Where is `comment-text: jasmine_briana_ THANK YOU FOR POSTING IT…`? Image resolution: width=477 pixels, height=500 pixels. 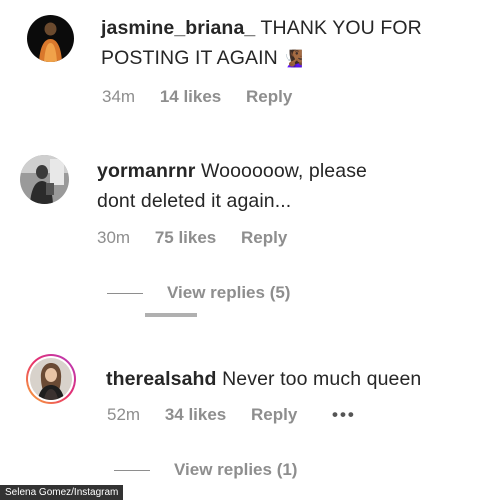 comment-text: jasmine_briana_ THANK YOU FOR POSTING IT… is located at coordinates (281, 44).